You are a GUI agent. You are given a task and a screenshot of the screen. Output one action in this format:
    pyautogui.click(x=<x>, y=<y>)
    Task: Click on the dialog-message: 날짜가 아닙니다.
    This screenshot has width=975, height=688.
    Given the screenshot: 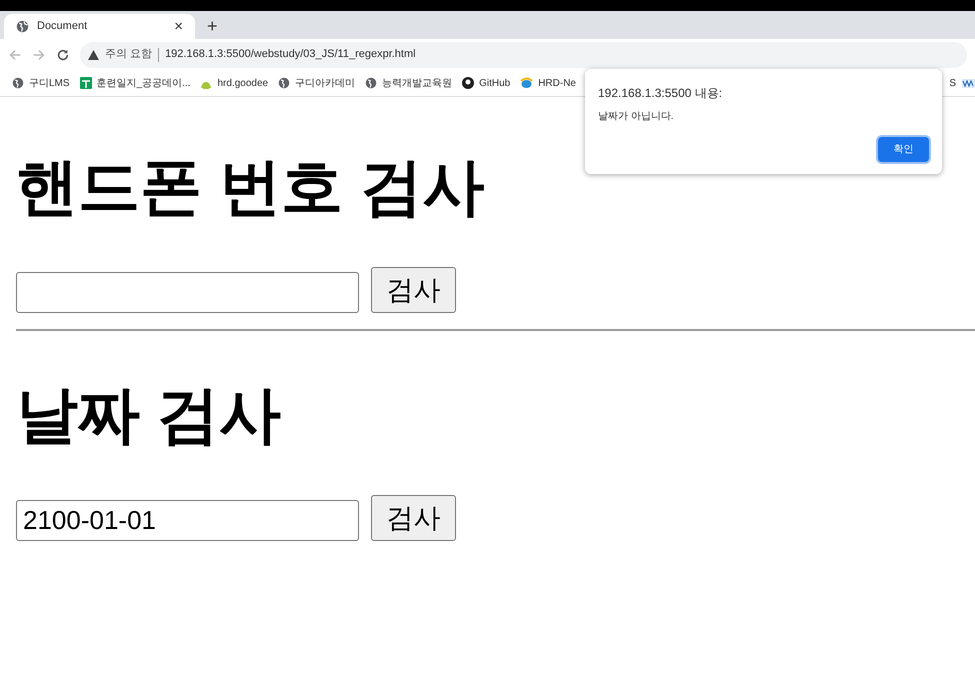 What is the action you would take?
    pyautogui.click(x=636, y=117)
    